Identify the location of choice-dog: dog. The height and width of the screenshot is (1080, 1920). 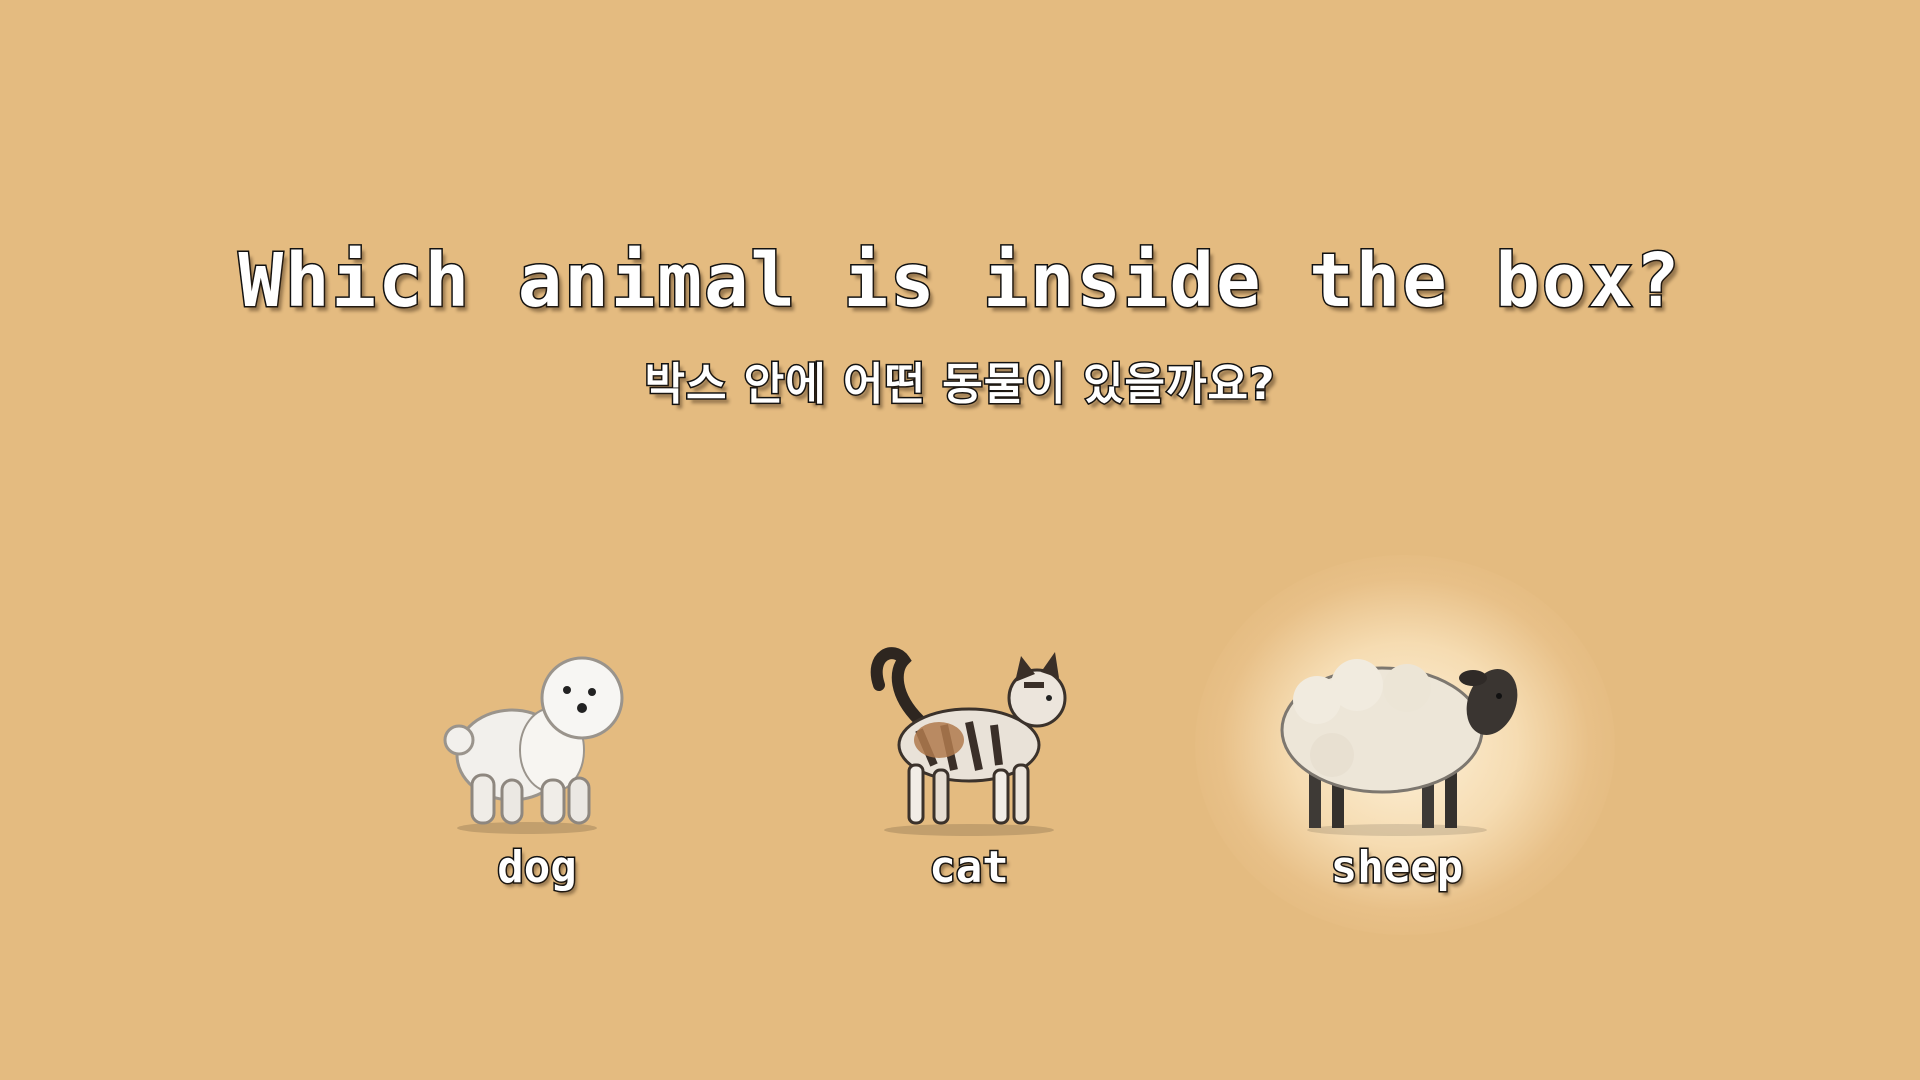
(537, 770).